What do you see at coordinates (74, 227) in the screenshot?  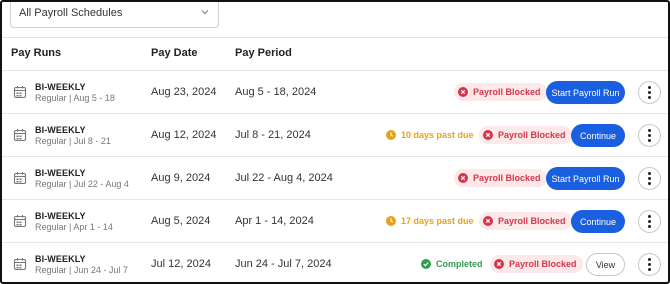 I see `pay-run-subtitle: Regular | Apr 1 - 14` at bounding box center [74, 227].